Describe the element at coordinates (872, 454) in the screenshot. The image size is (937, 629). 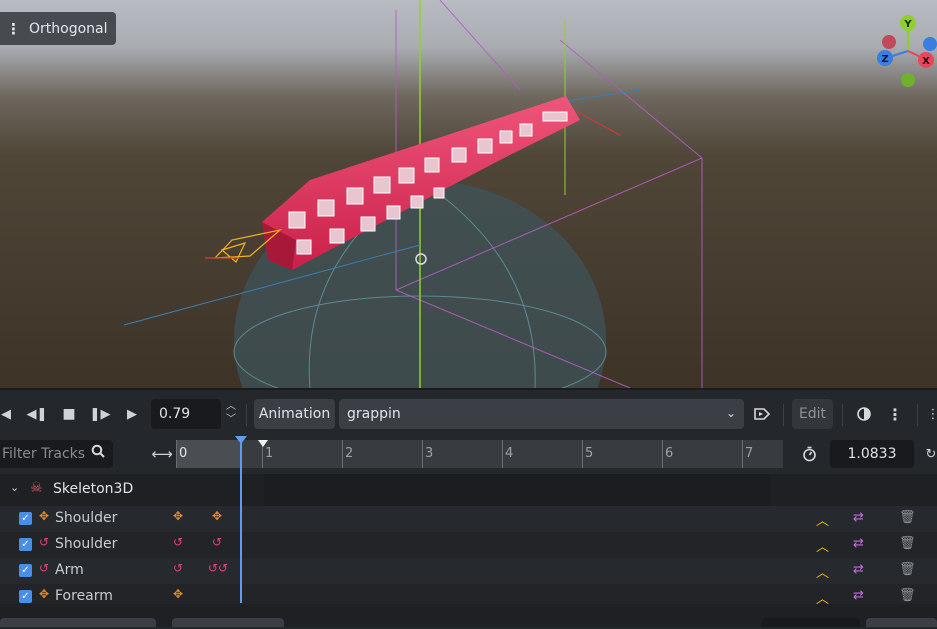
I see `animation-length-field: 1.0833` at that location.